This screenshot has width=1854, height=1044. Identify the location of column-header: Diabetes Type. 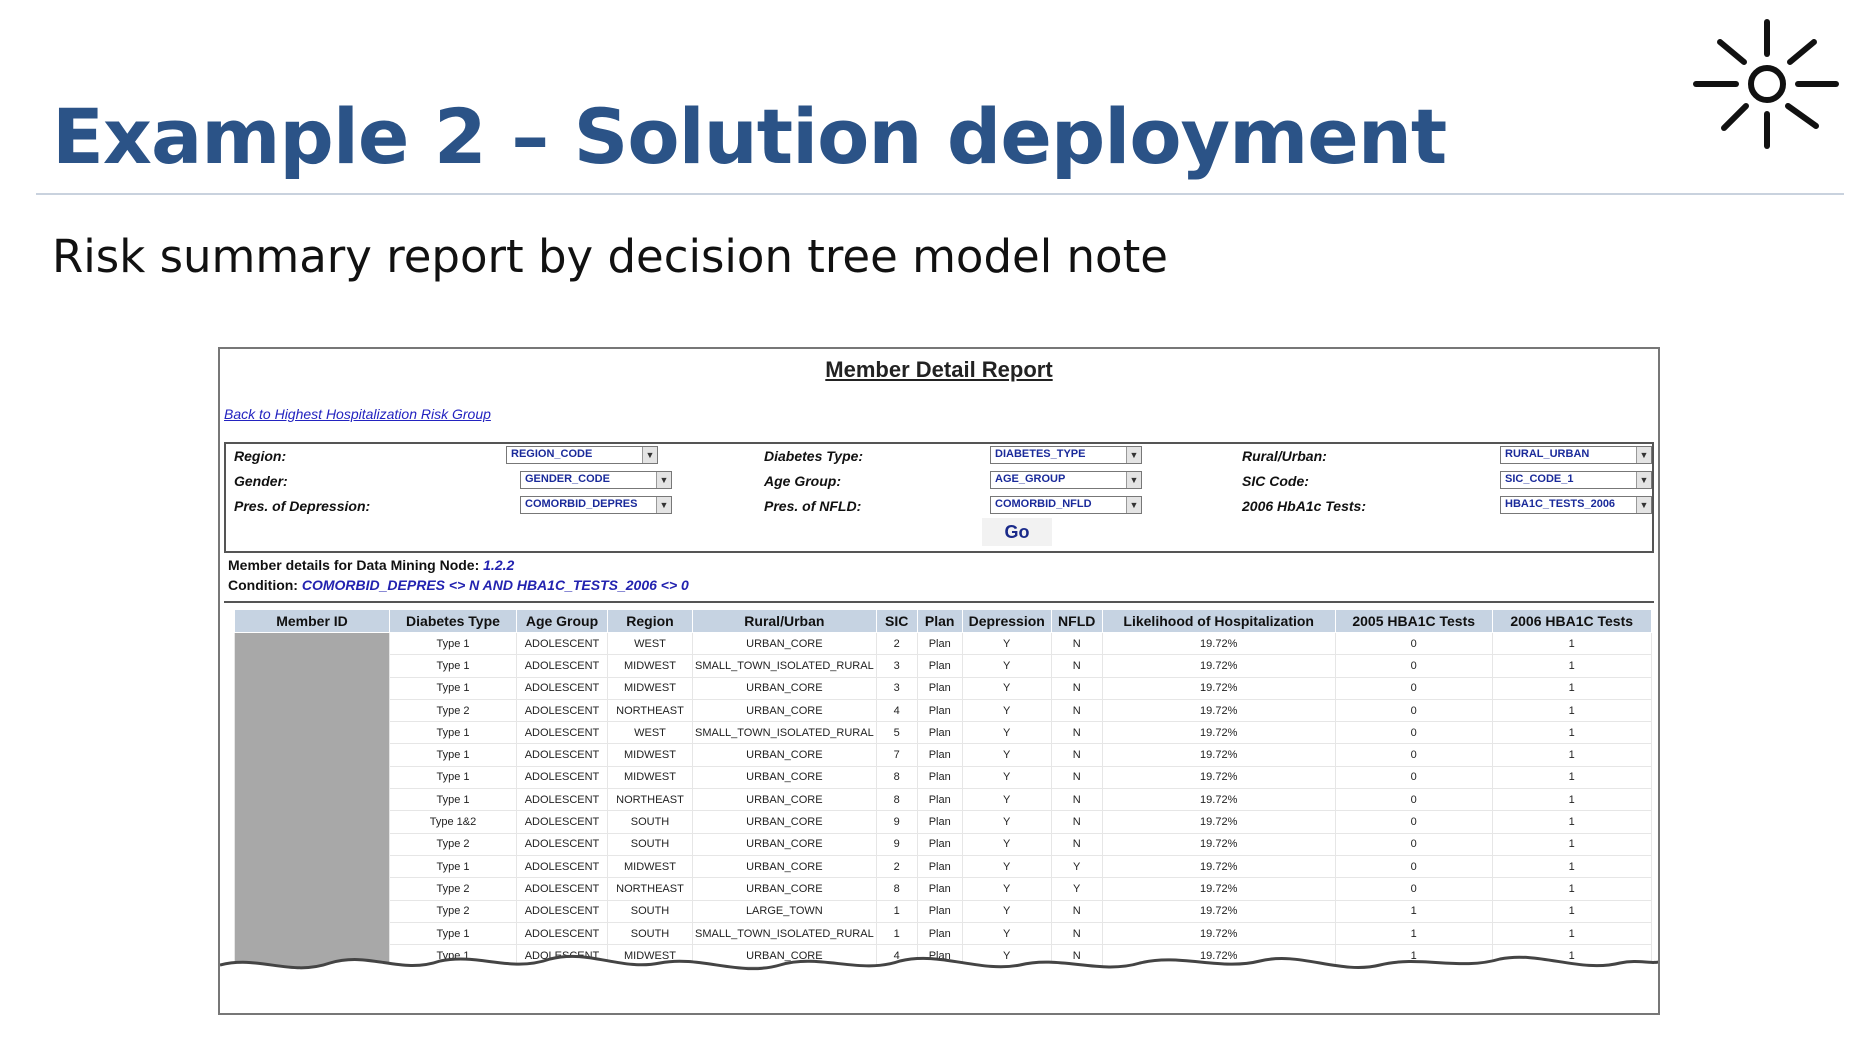
(453, 621).